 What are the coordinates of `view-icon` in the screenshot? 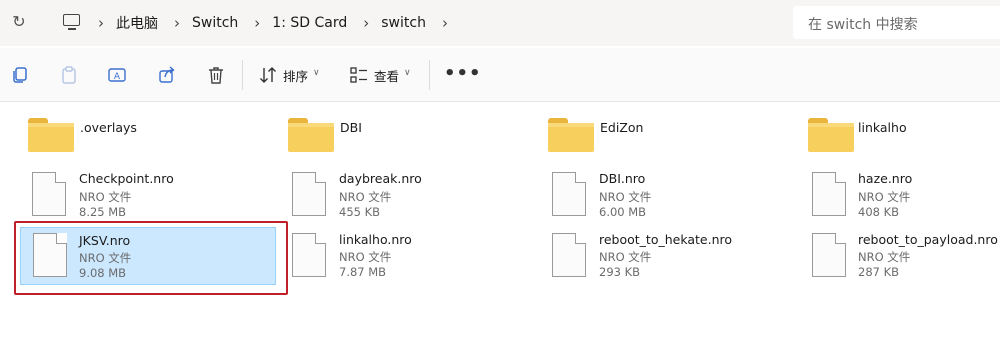 It's located at (359, 75).